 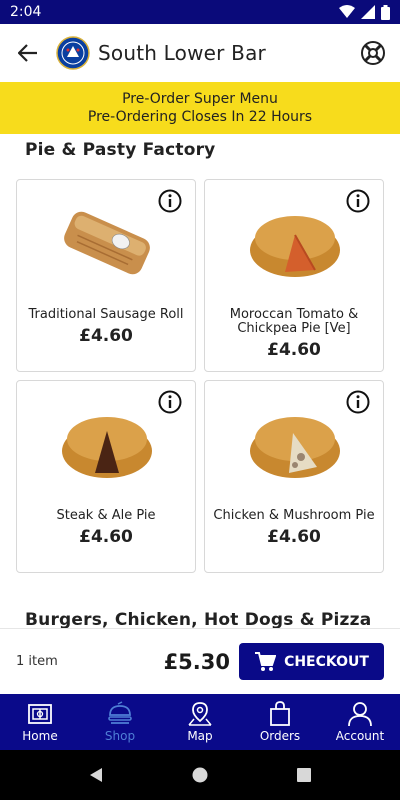 What do you see at coordinates (280, 713) in the screenshot?
I see `bag-icon` at bounding box center [280, 713].